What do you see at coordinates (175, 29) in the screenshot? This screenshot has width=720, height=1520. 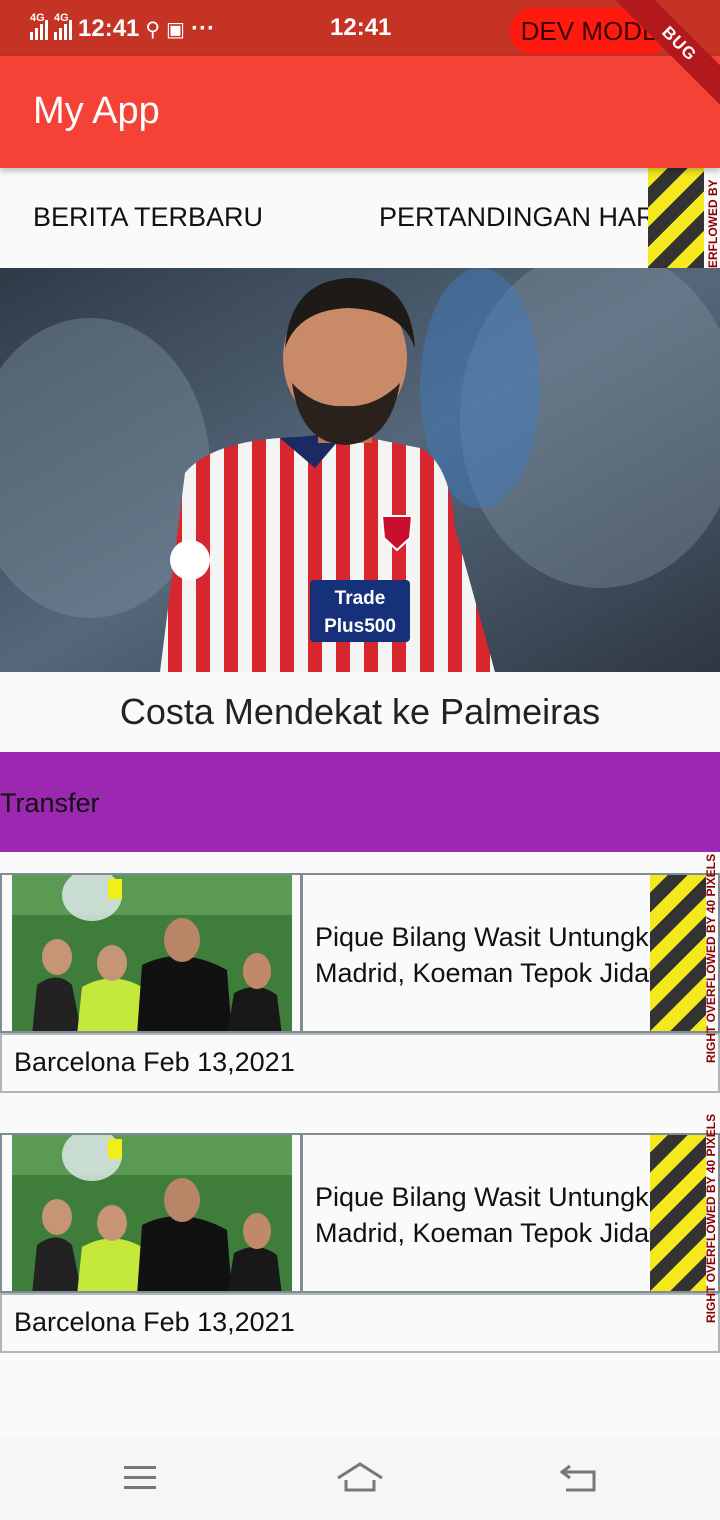 I see `notification-icon: ▣` at bounding box center [175, 29].